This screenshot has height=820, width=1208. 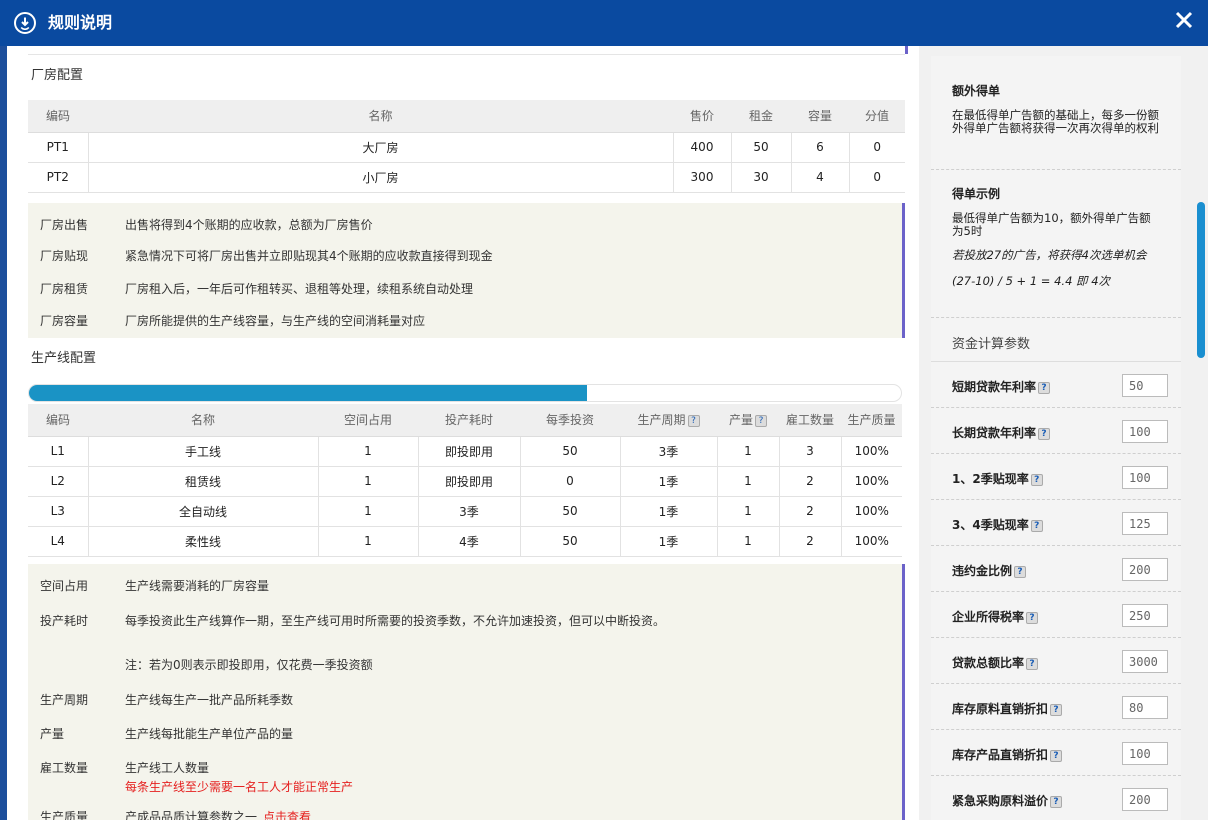 I want to click on column-header: 生产周期?, so click(x=668, y=420).